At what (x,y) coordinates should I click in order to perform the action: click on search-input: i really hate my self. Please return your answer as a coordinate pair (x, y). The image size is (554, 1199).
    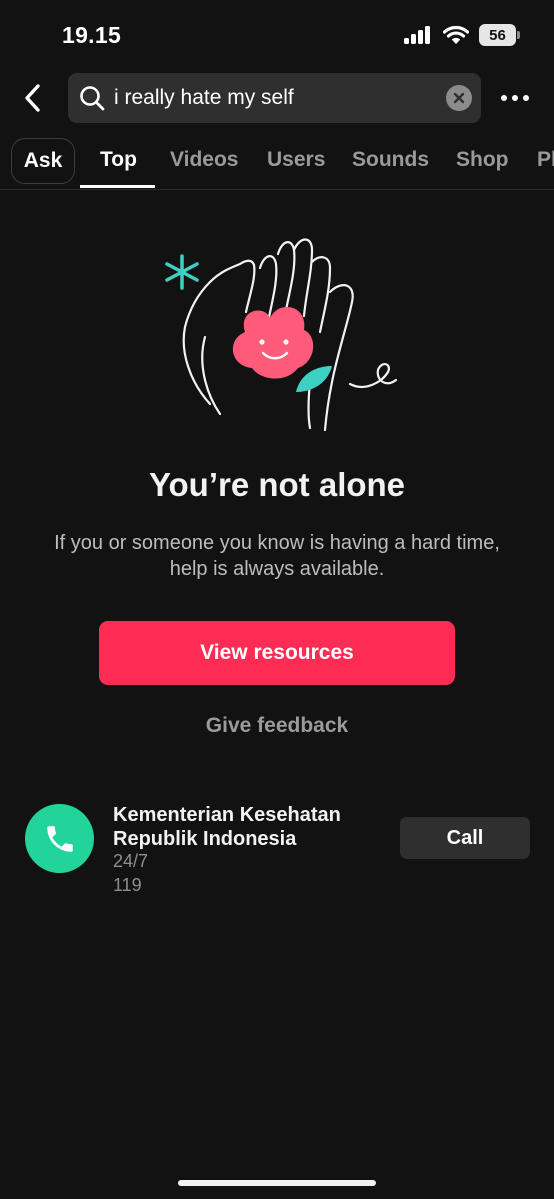
    Looking at the image, I should click on (274, 98).